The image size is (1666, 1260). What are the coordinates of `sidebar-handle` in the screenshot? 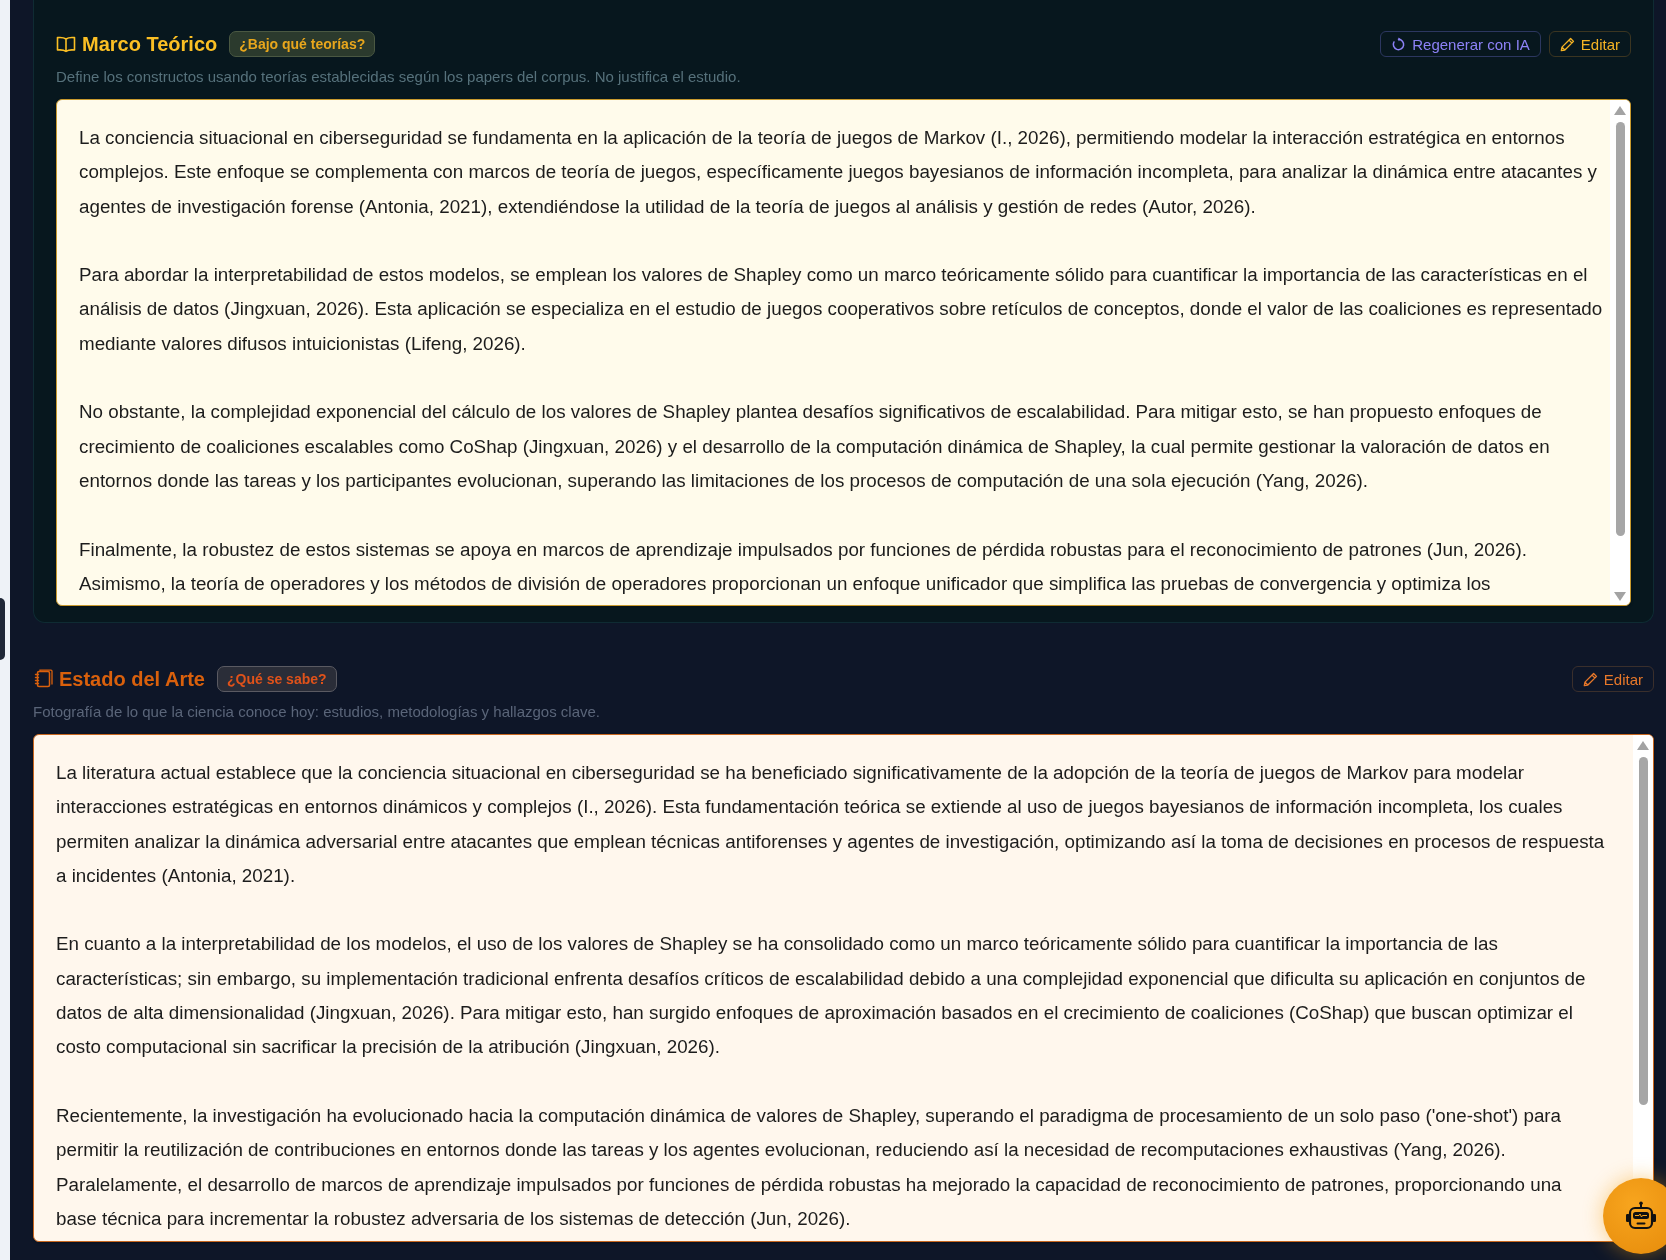 It's located at (2, 629).